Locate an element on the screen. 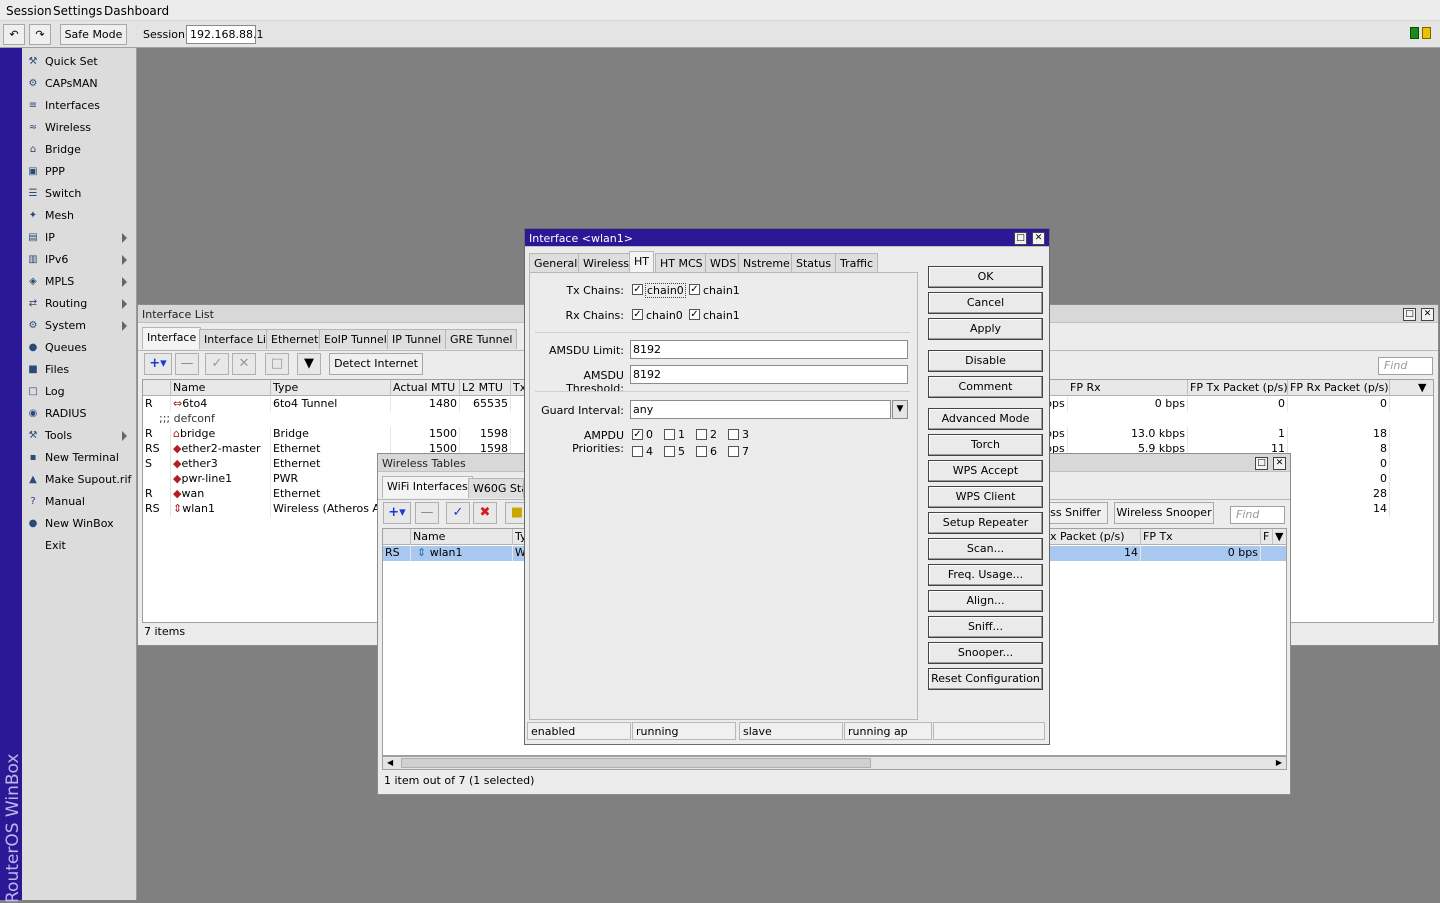 This screenshot has width=1440, height=903. sidebar-item-files: ■ Files is located at coordinates (78, 370).